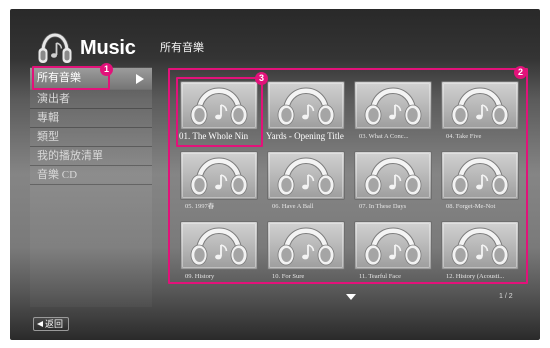 The width and height of the screenshot is (550, 348). What do you see at coordinates (91, 118) in the screenshot?
I see `sidebar-item-albums: 專輯` at bounding box center [91, 118].